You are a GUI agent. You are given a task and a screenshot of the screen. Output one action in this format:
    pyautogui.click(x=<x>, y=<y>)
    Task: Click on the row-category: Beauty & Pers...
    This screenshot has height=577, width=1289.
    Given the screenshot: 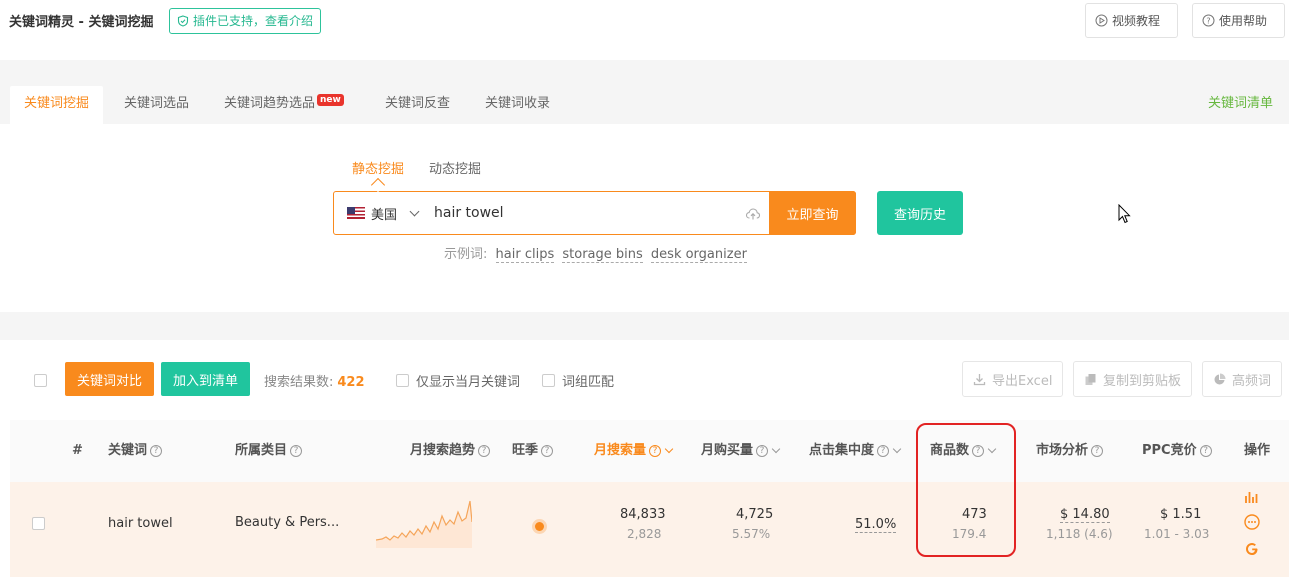 What is the action you would take?
    pyautogui.click(x=287, y=522)
    